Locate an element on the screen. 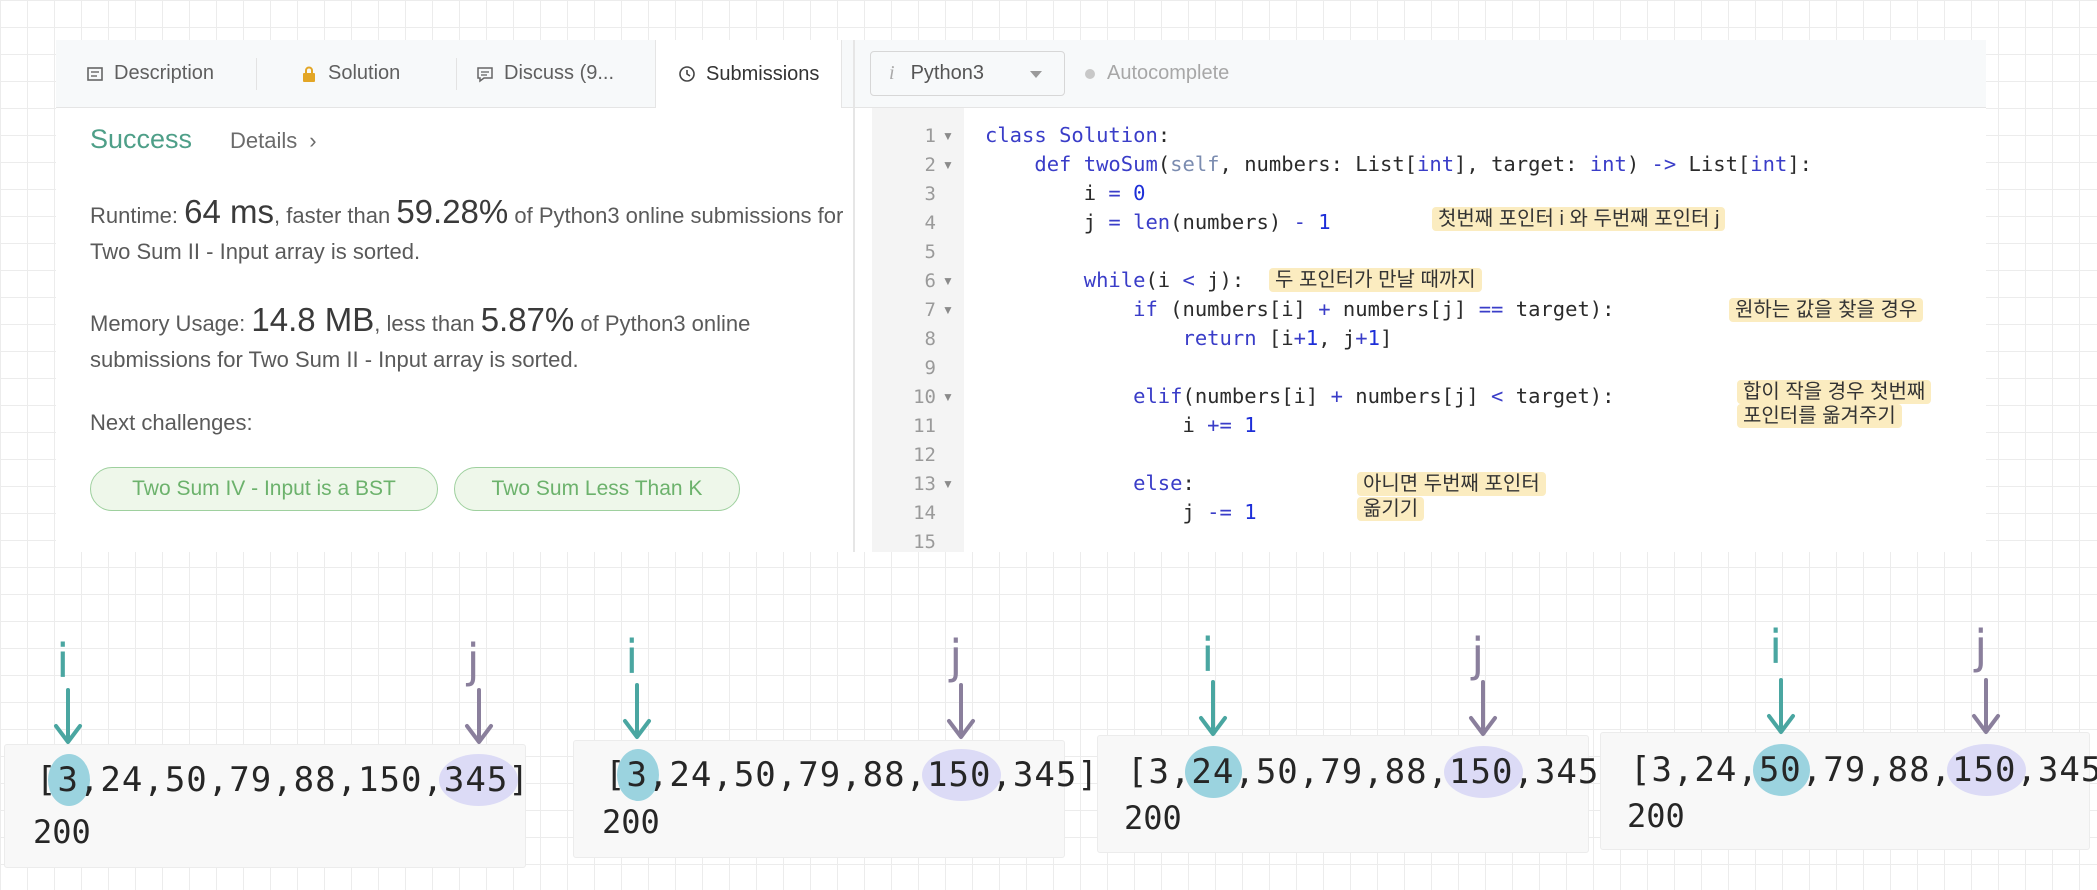 The width and height of the screenshot is (2097, 890). line-number: 6 is located at coordinates (930, 281).